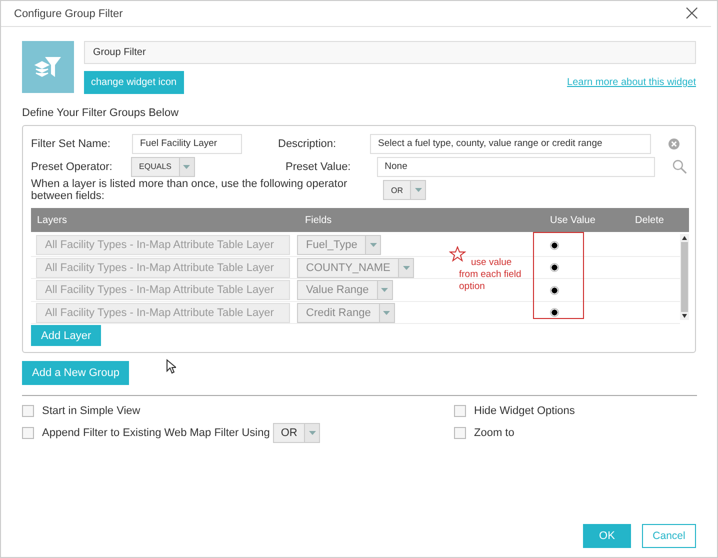 Image resolution: width=718 pixels, height=558 pixels. I want to click on field-dropdown: Value Range, so click(345, 290).